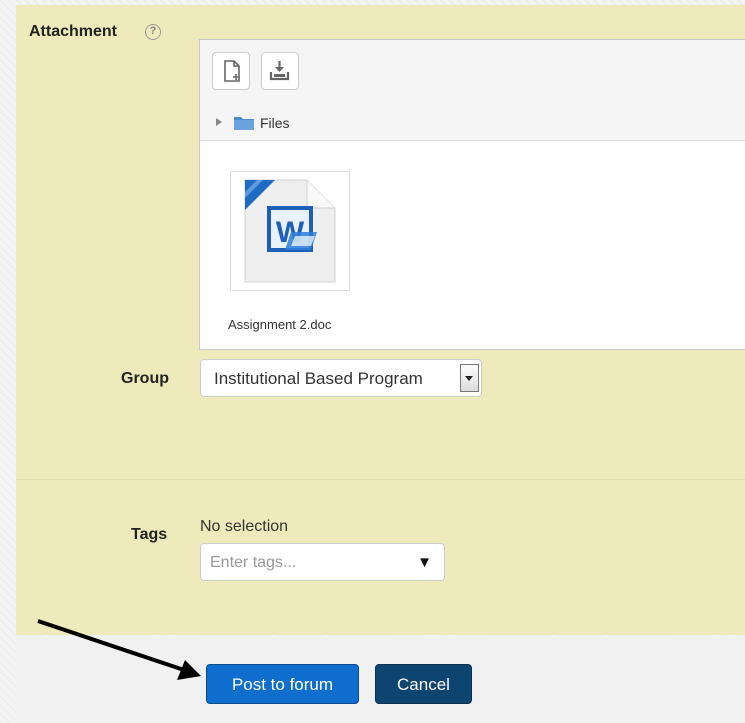 This screenshot has height=723, width=745. Describe the element at coordinates (380, 479) in the screenshot. I see `section-divider` at that location.